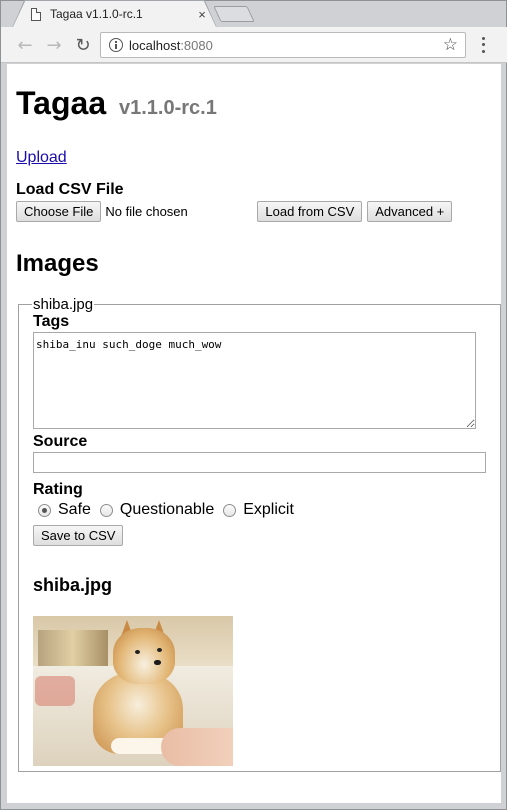  Describe the element at coordinates (57, 263) in the screenshot. I see `images-heading: Images` at that location.